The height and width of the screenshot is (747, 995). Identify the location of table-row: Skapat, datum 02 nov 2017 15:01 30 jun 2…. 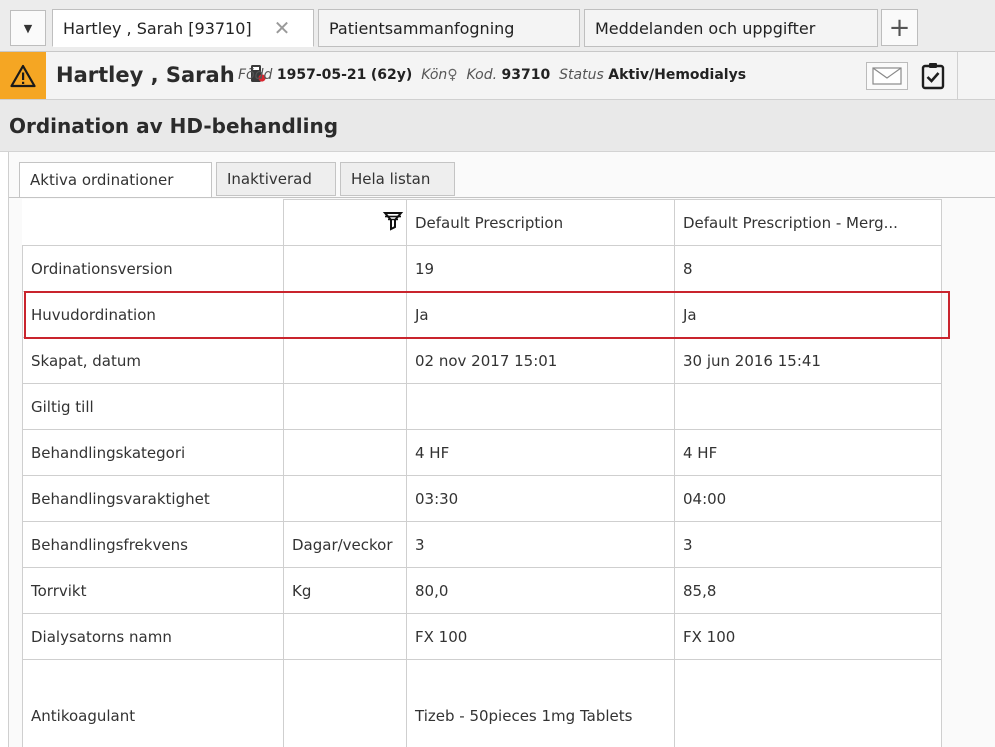
(482, 360).